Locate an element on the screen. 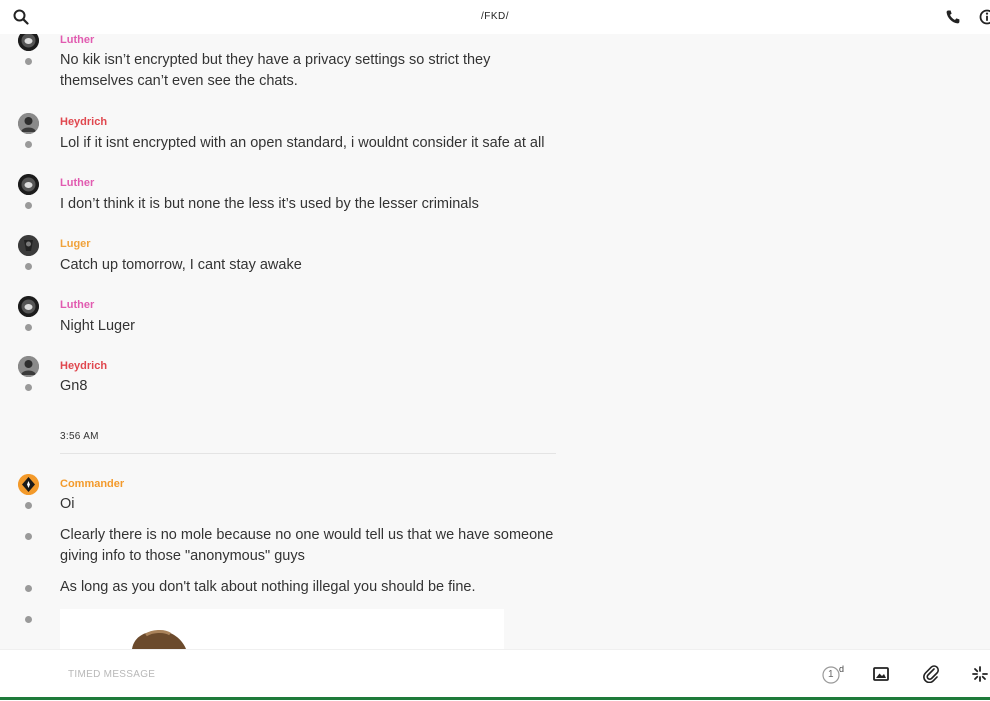 The image size is (990, 701). message-line: Night Luger is located at coordinates (310, 326).